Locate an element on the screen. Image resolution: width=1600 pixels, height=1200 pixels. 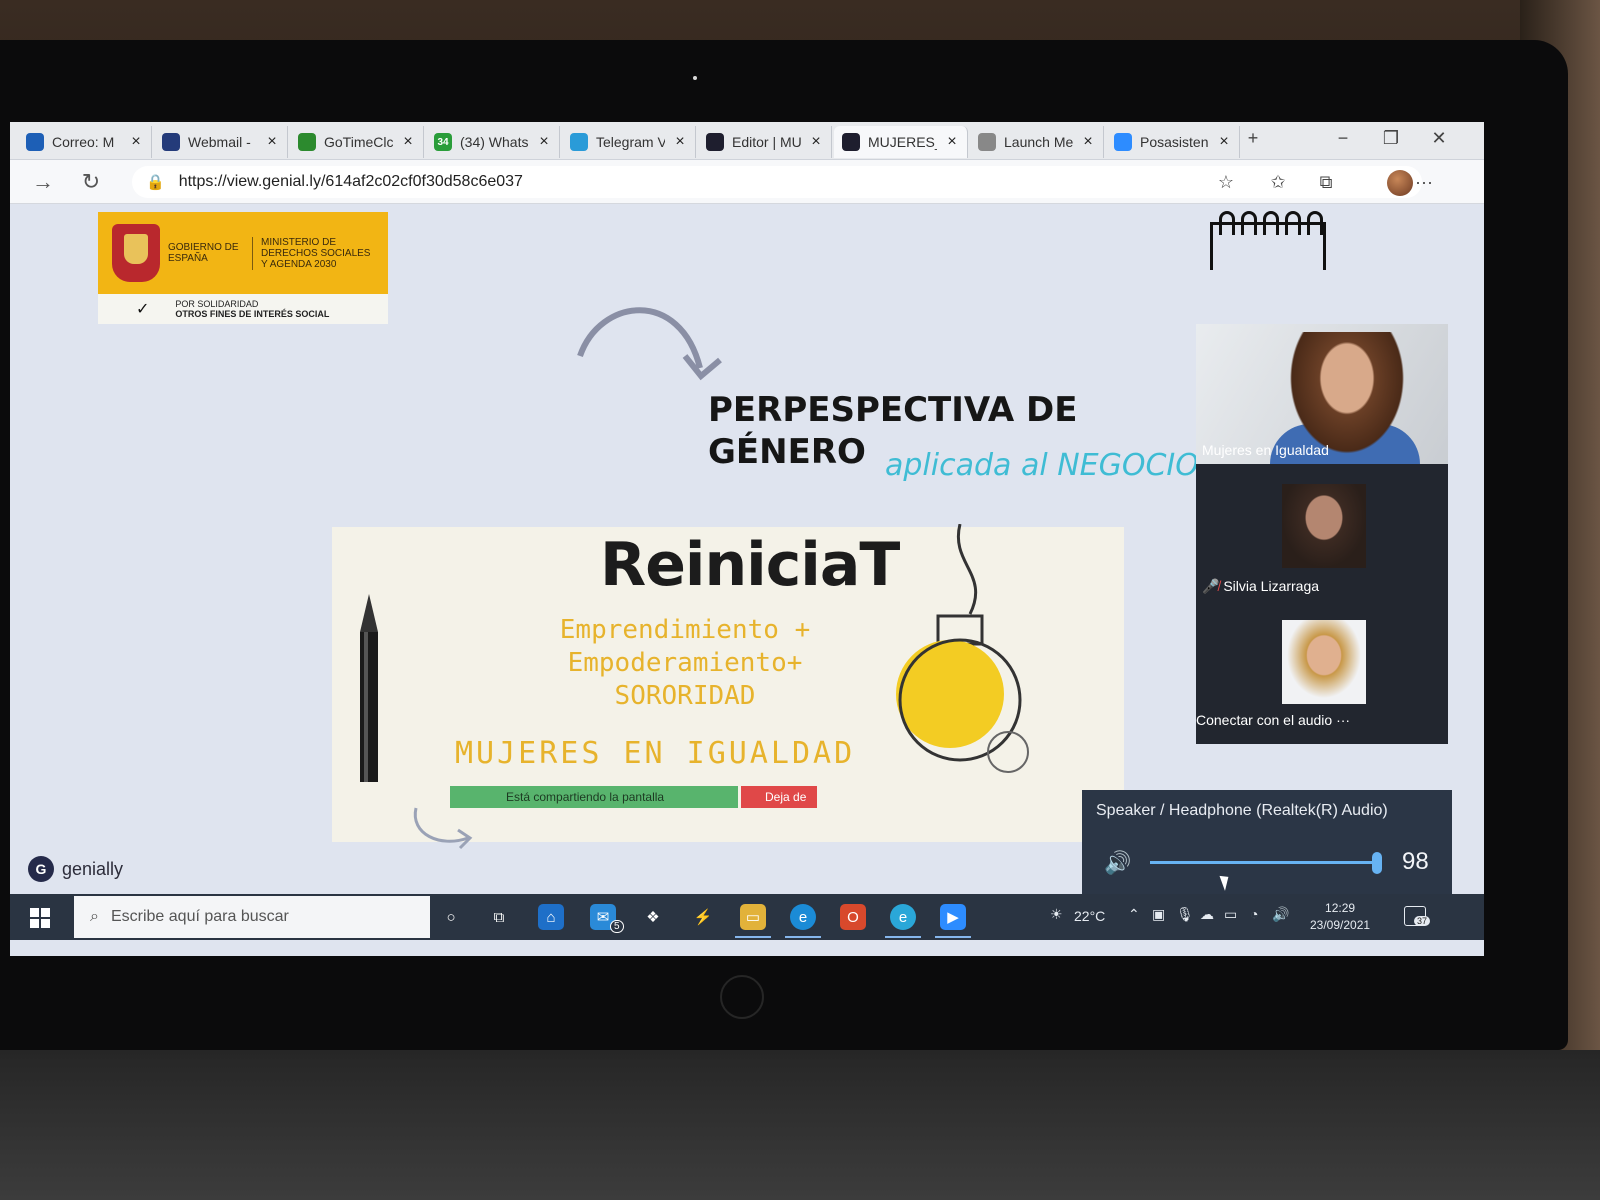
tagline-4: MUJERES EN IGUALDAD is located at coordinates (655, 753).